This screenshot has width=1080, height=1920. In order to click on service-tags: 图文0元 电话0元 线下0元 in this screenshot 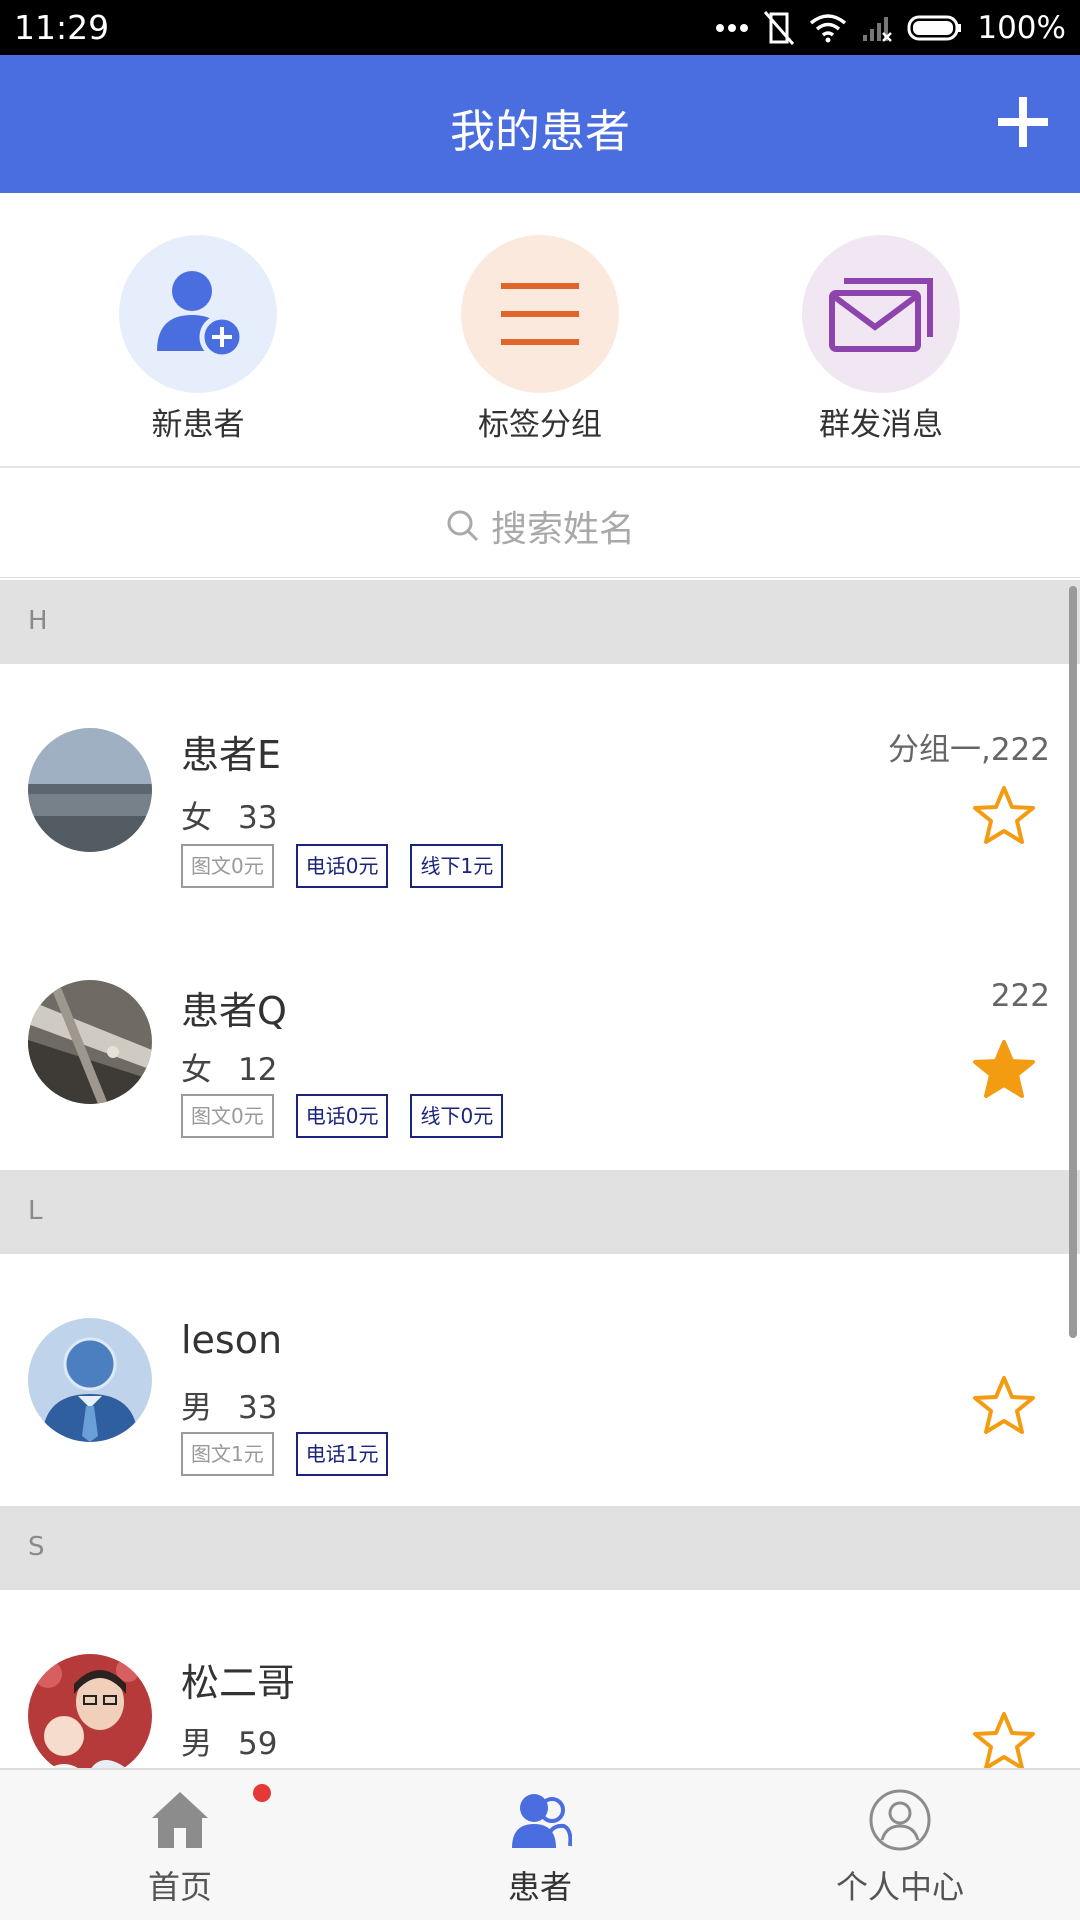, I will do `click(342, 1116)`.